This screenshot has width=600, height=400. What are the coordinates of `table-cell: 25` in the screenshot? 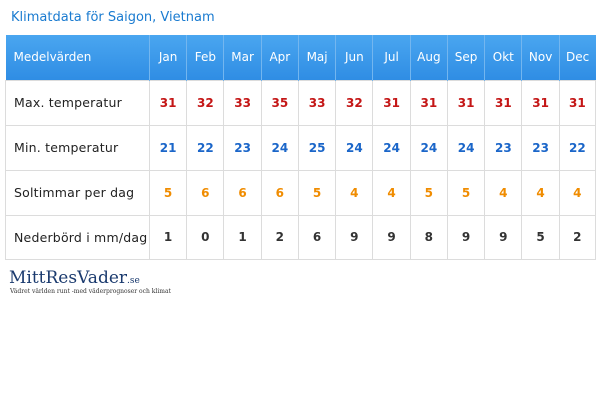 It's located at (317, 147).